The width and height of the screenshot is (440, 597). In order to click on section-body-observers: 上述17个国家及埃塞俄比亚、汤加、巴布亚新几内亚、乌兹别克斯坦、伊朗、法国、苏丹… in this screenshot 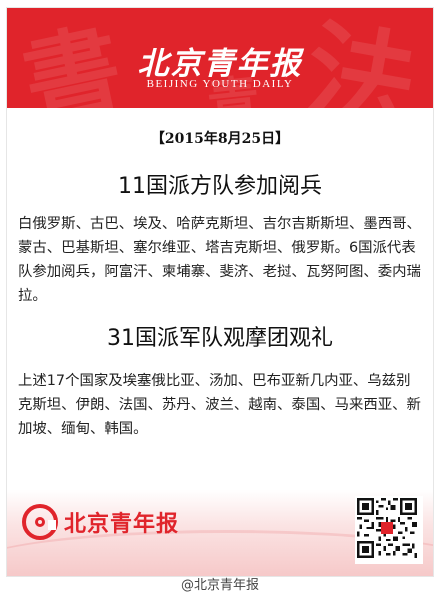, I will do `click(219, 405)`.